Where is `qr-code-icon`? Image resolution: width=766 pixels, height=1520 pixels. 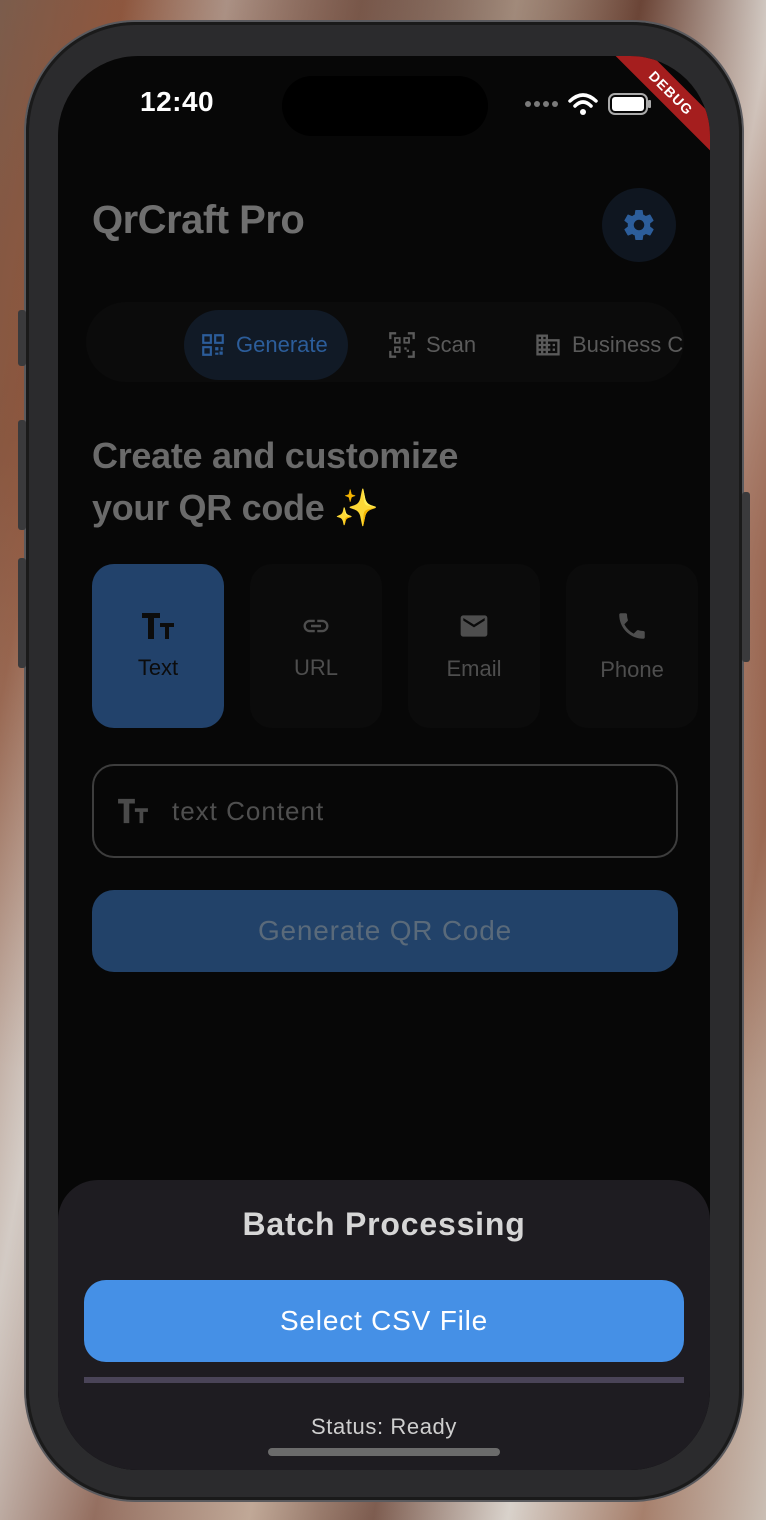 qr-code-icon is located at coordinates (213, 345).